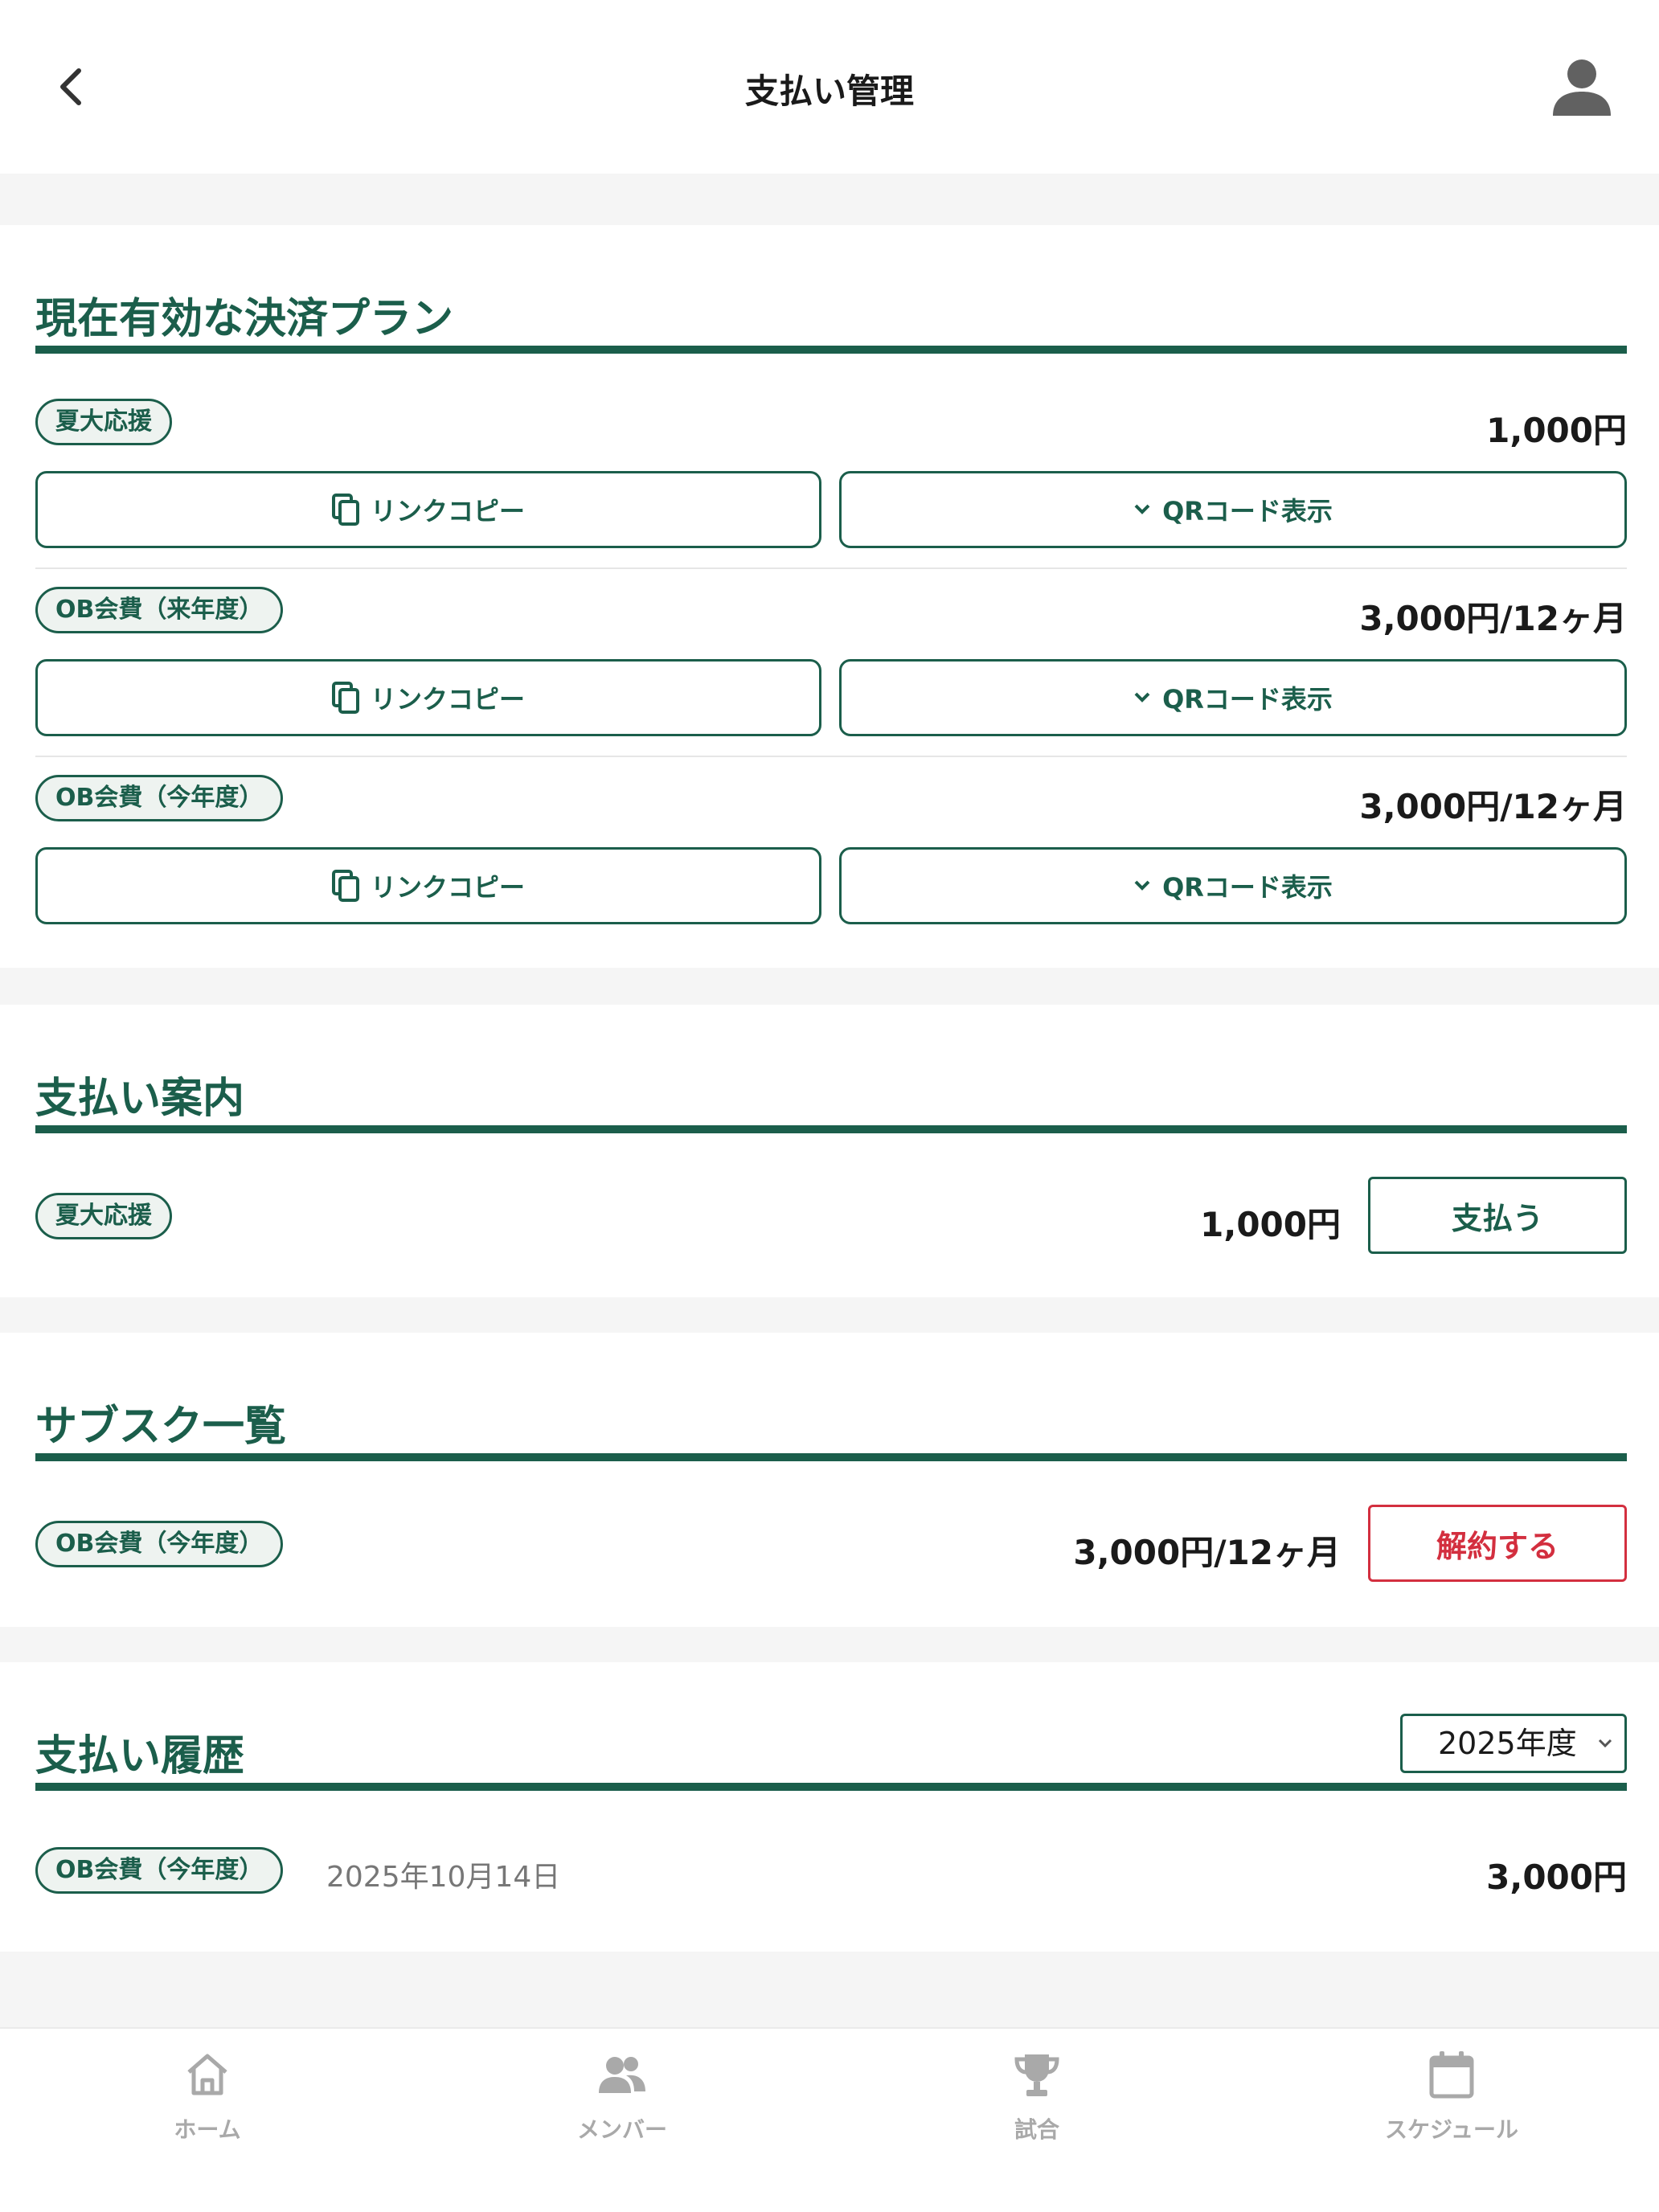  I want to click on nav-item-schedule: スケジュール, so click(1451, 2120).